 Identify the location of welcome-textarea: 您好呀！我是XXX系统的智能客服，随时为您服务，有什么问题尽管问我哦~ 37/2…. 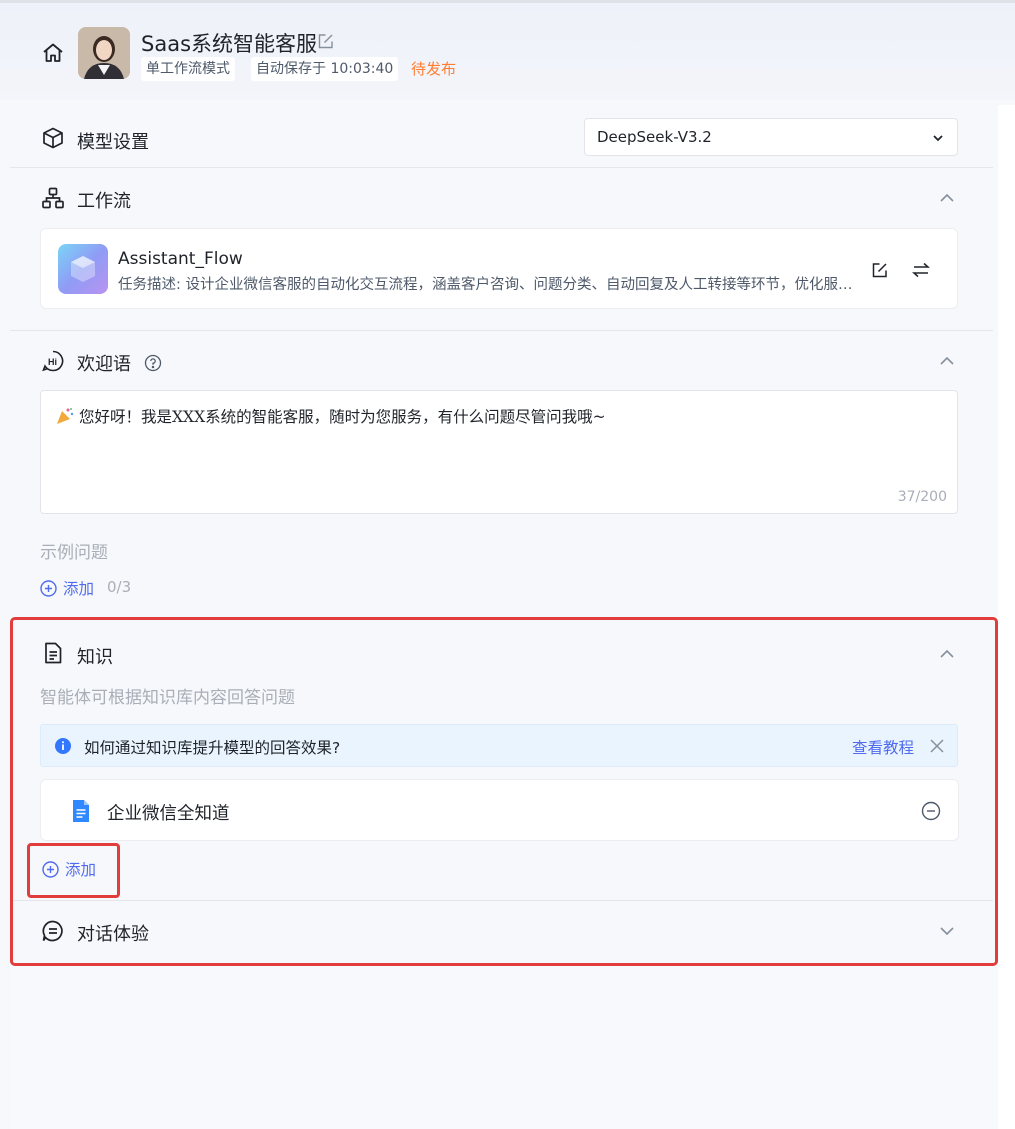
(499, 452).